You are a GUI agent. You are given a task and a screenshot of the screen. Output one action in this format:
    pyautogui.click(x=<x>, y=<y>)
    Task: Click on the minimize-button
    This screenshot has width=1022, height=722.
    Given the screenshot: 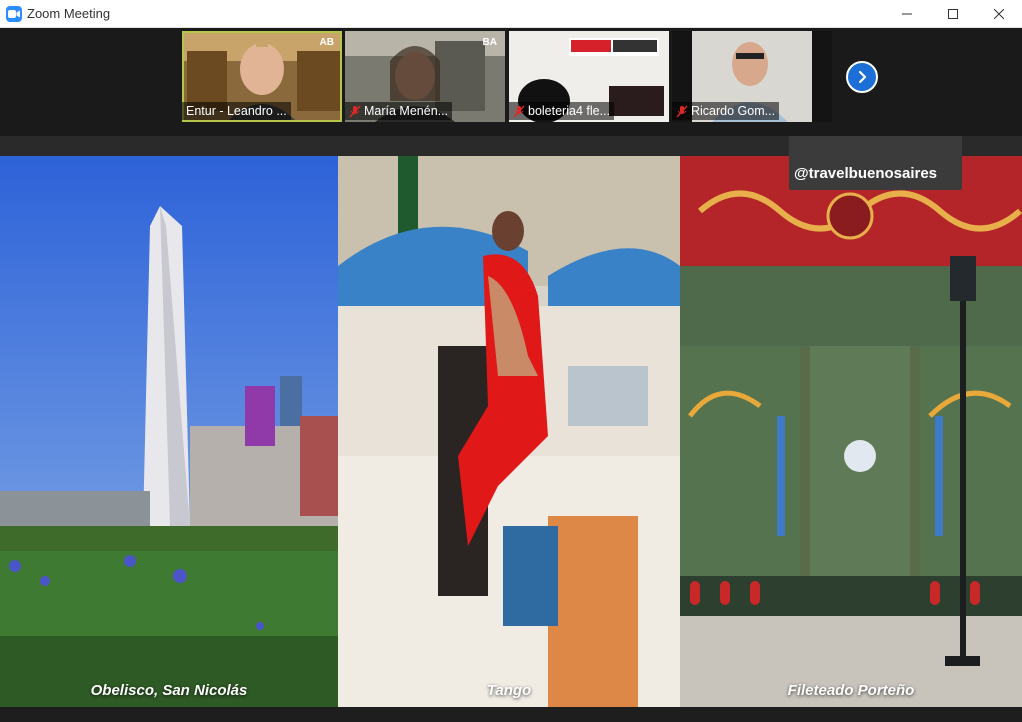 What is the action you would take?
    pyautogui.click(x=907, y=14)
    